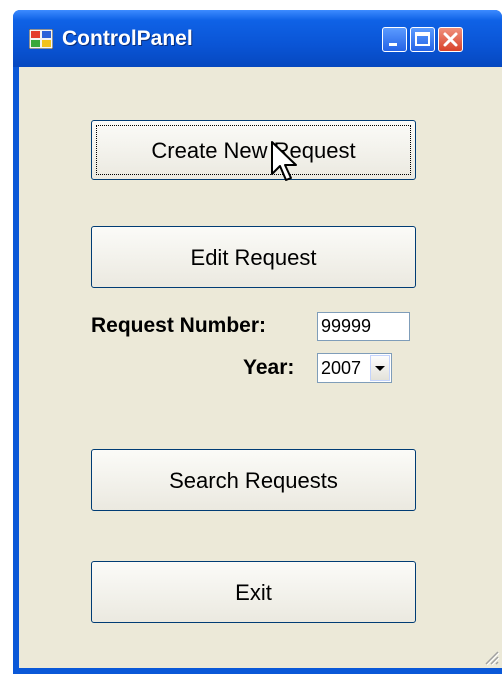 The image size is (502, 674). What do you see at coordinates (269, 367) in the screenshot?
I see `year-label: Year:` at bounding box center [269, 367].